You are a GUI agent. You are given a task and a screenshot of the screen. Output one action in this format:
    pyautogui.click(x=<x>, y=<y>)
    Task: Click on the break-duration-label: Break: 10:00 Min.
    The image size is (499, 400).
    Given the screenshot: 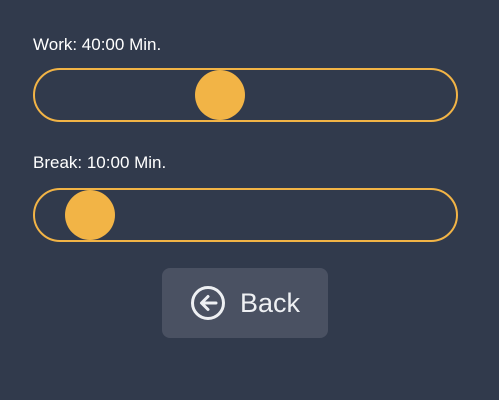 What is the action you would take?
    pyautogui.click(x=100, y=162)
    